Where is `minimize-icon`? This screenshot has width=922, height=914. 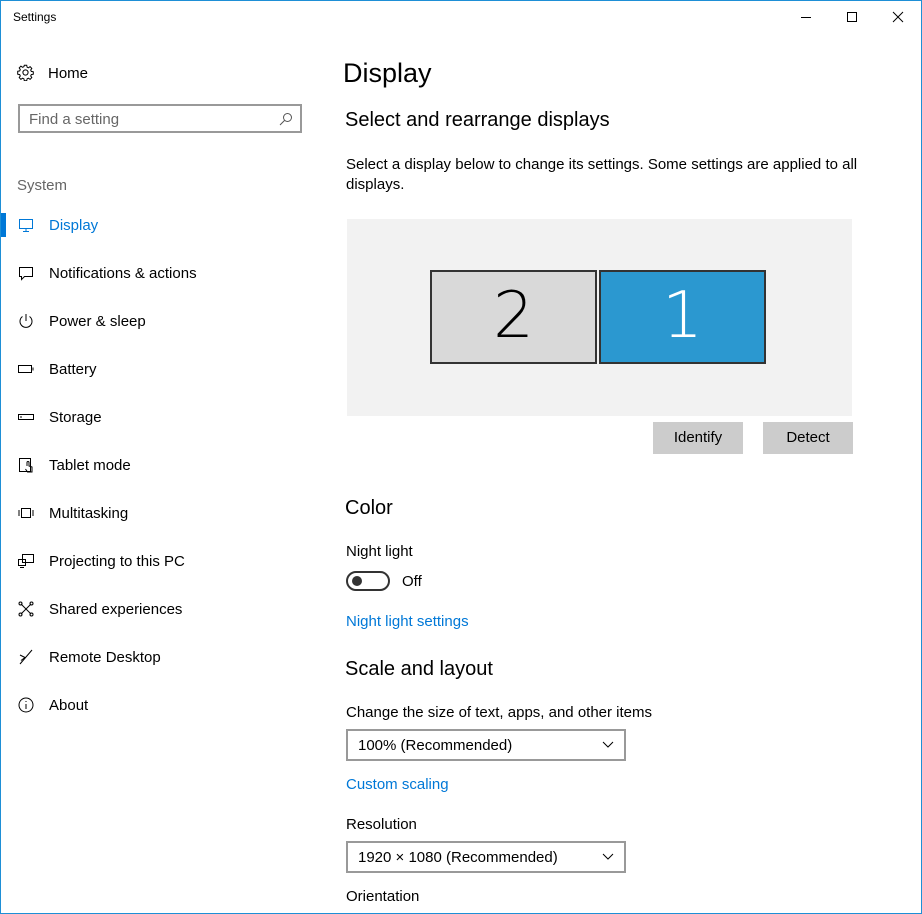 minimize-icon is located at coordinates (806, 17).